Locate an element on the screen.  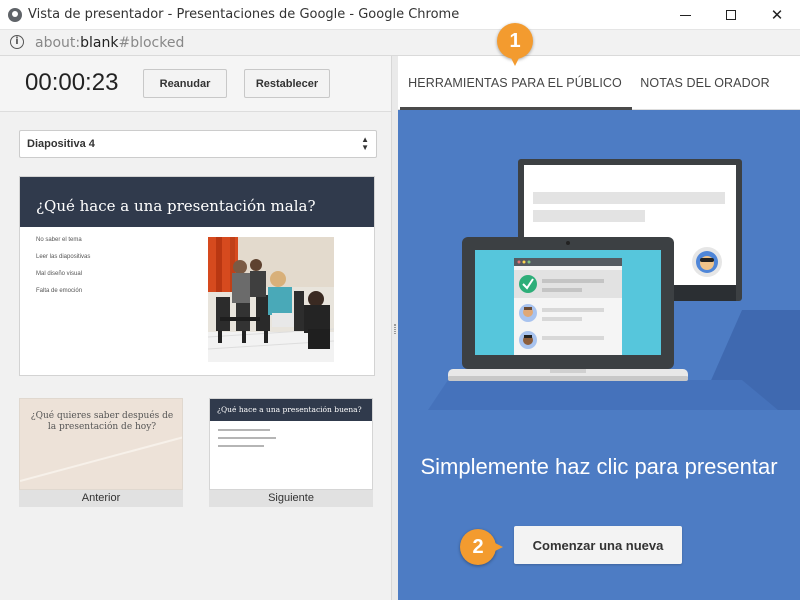
minimize-button is located at coordinates (685, 15).